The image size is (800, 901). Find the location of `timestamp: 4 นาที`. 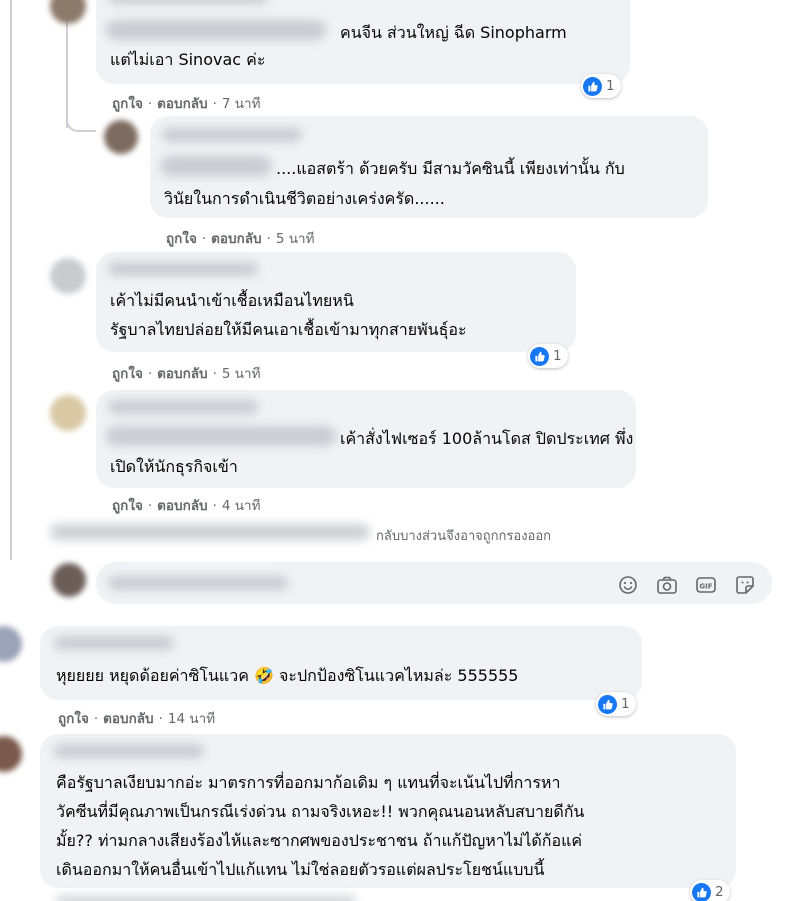

timestamp: 4 นาที is located at coordinates (241, 506).